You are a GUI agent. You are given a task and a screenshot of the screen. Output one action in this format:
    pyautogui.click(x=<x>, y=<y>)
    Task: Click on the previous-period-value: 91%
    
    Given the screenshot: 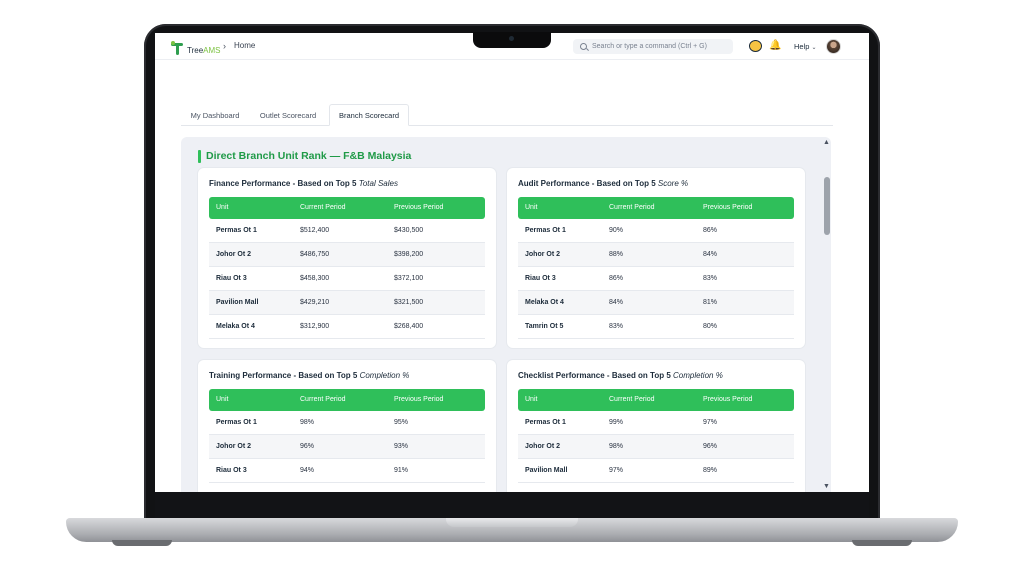 What is the action you would take?
    pyautogui.click(x=401, y=470)
    